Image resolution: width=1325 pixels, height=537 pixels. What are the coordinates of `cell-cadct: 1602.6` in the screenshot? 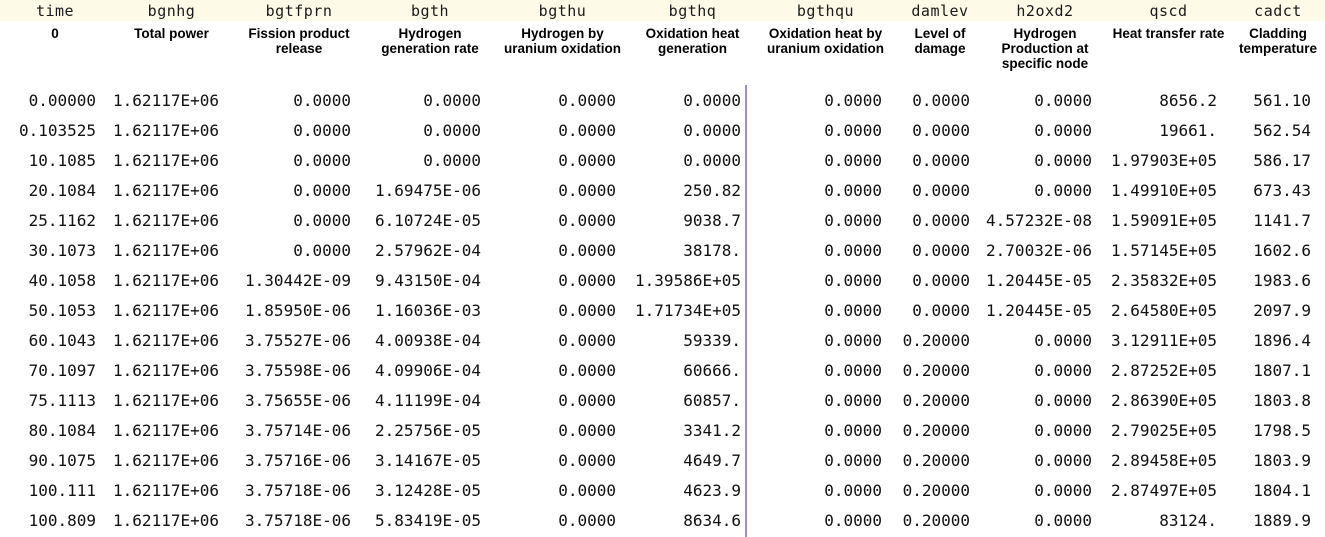 It's located at (1278, 250).